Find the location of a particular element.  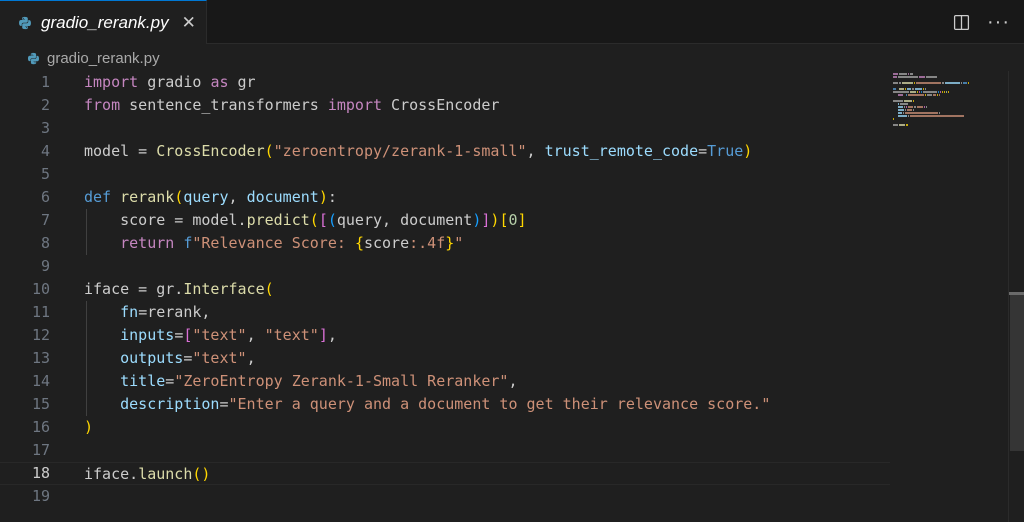

code-token: [ is located at coordinates (323, 220).